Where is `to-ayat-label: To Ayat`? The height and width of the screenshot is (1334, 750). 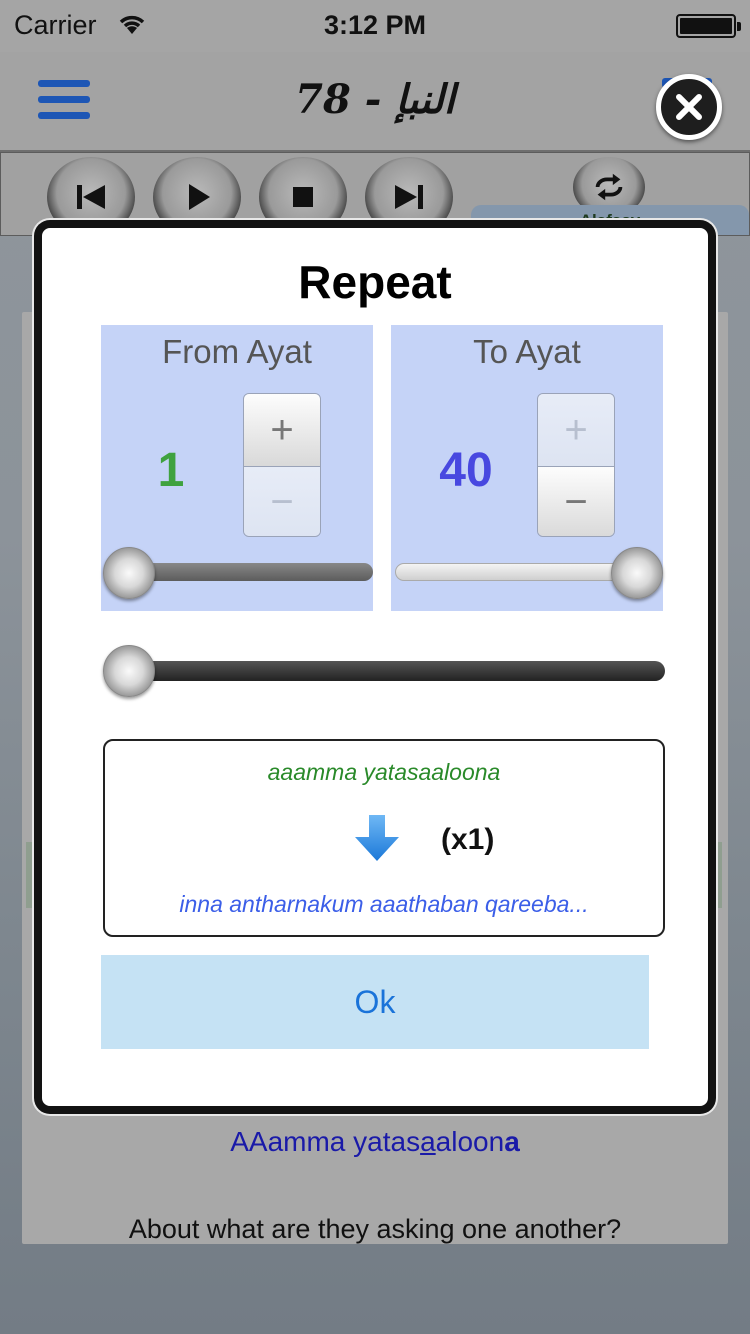 to-ayat-label: To Ayat is located at coordinates (527, 351).